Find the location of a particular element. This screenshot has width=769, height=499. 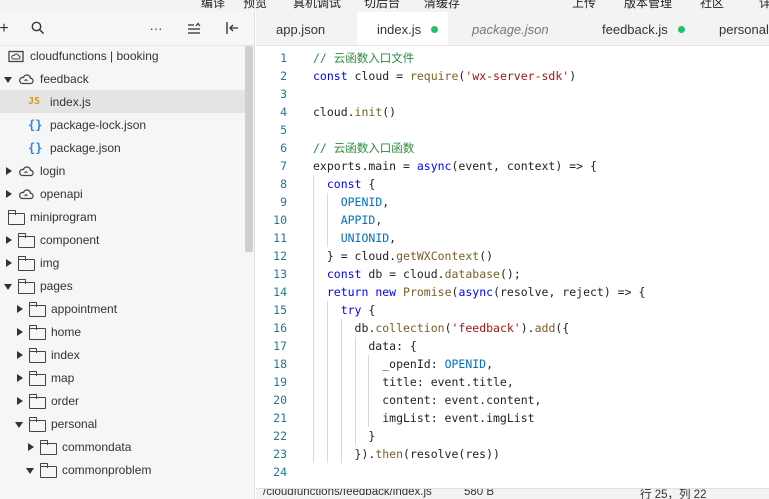

code-line: 1 // 云函数入口文件 is located at coordinates (512, 58).